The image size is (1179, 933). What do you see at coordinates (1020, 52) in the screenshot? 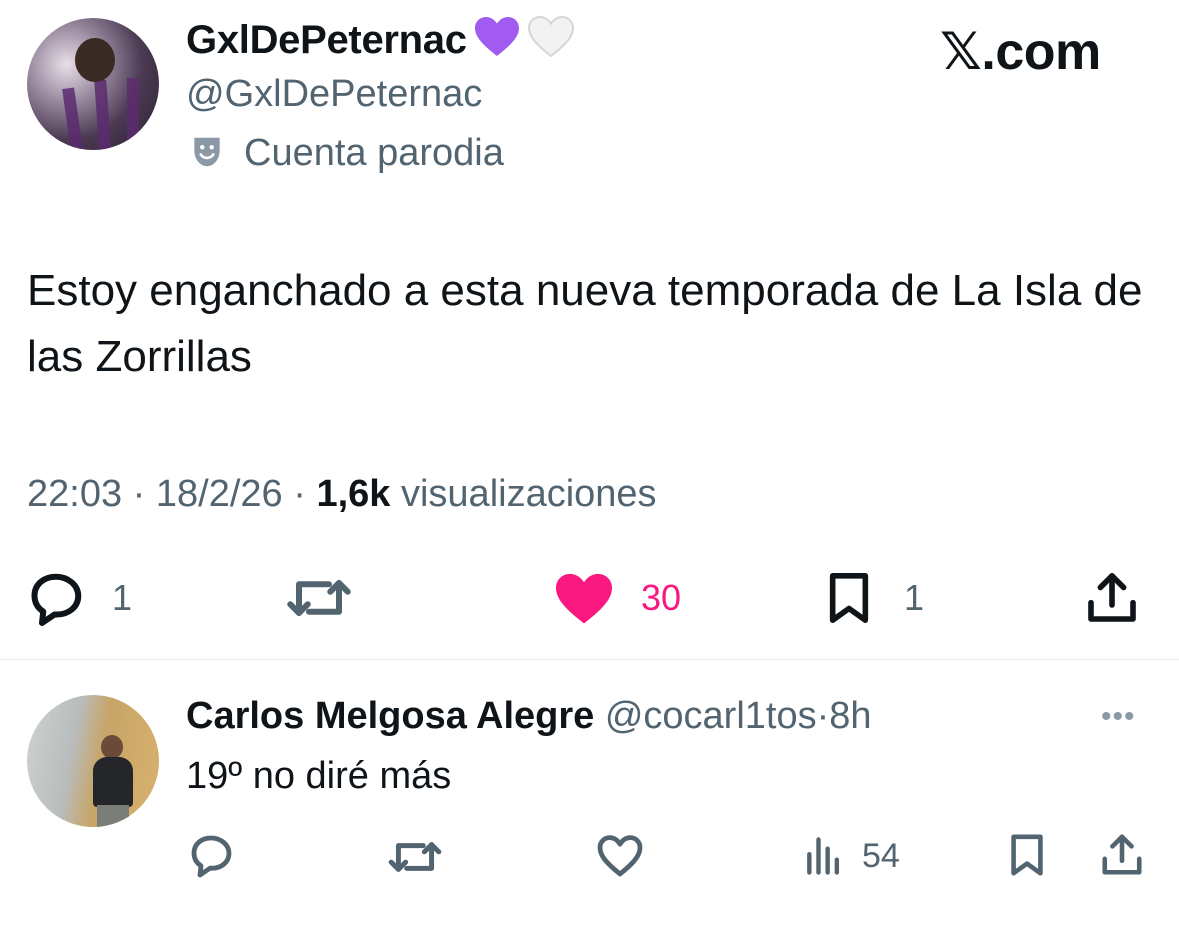
I see `site-label: 𝕏.com` at bounding box center [1020, 52].